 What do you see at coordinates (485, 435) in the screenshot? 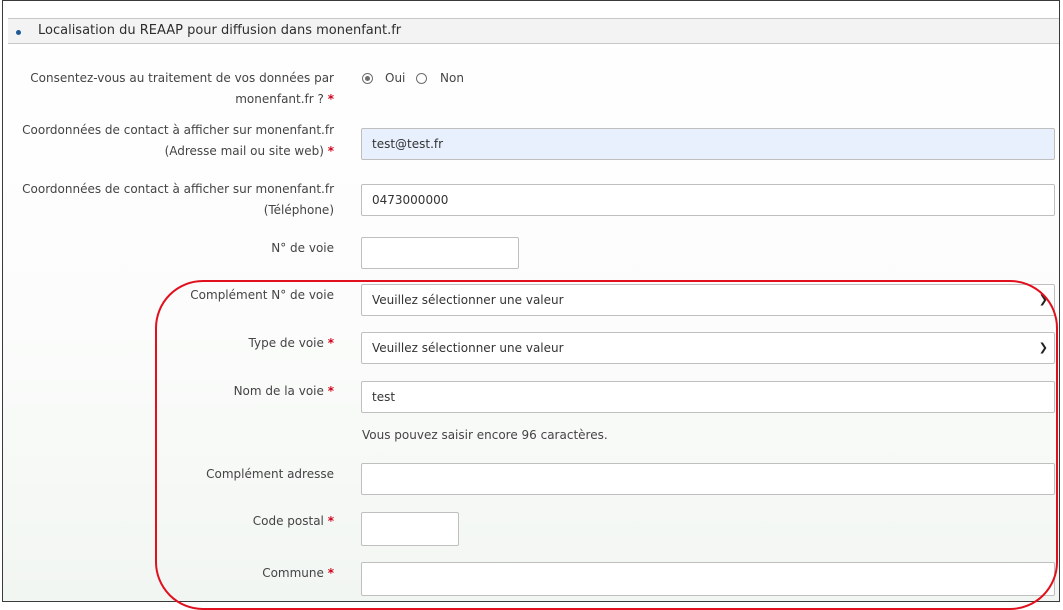
I see `character-count-hint: Vous pouvez saisir encore 96 caractères.` at bounding box center [485, 435].